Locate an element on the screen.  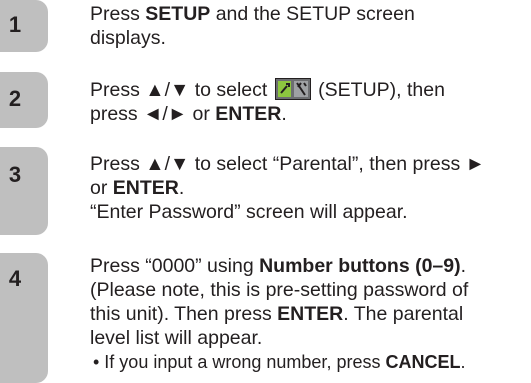
text-run: . The parental is located at coordinates (403, 314).